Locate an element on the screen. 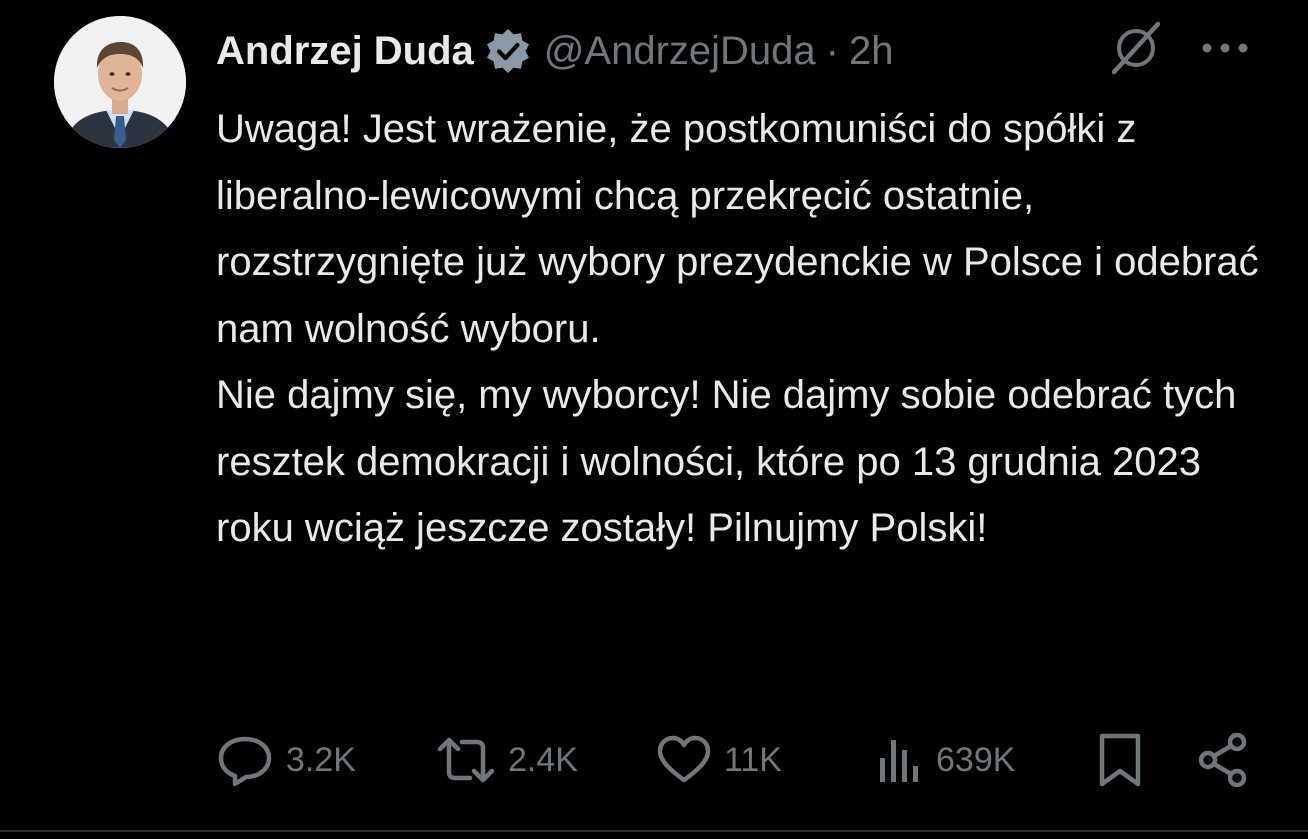  tweet-top-actions is located at coordinates (1180, 49).